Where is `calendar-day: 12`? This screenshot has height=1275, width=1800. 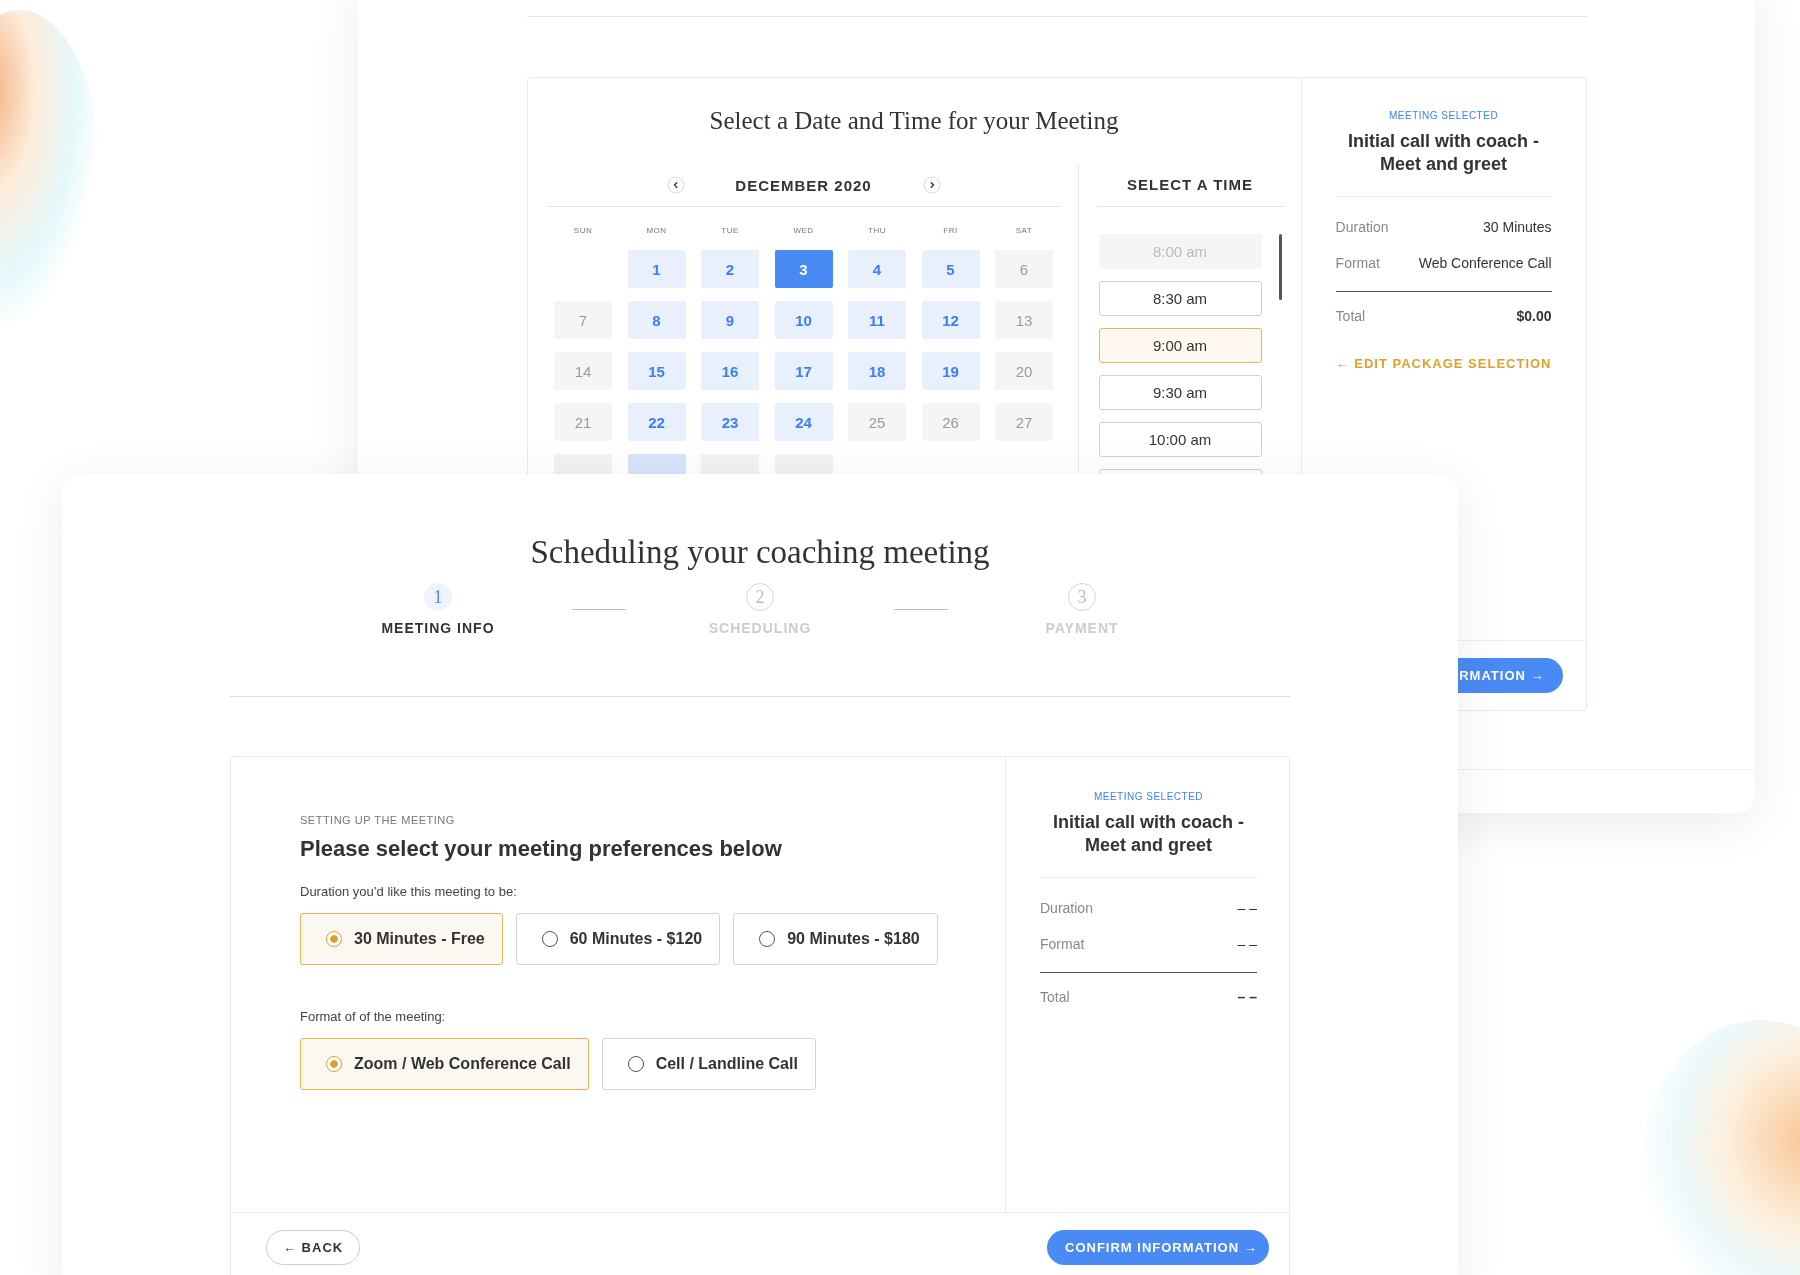 calendar-day: 12 is located at coordinates (950, 320).